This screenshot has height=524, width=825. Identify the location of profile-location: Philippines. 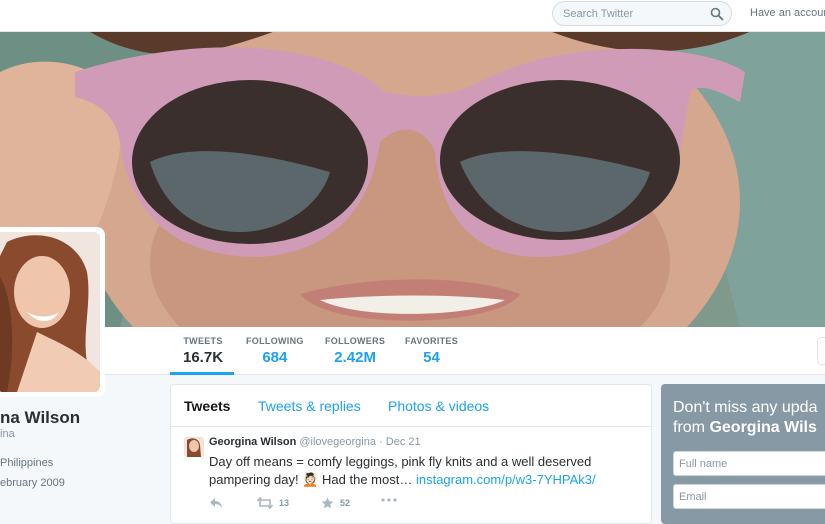
(27, 463).